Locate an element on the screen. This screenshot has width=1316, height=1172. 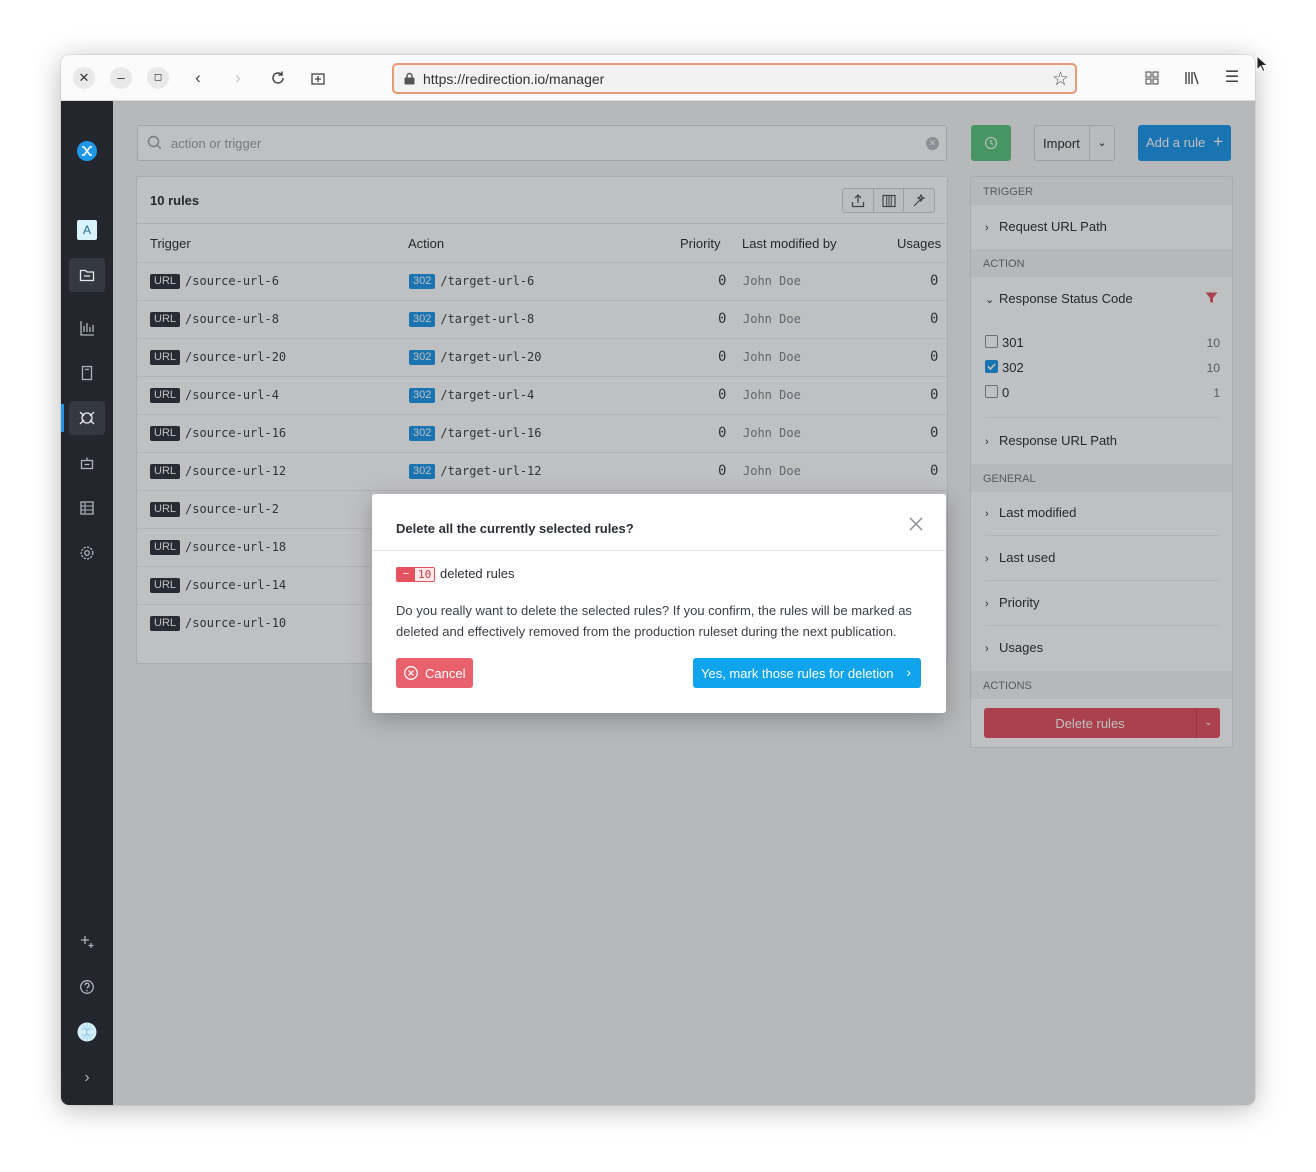
menu-icon: ☰ is located at coordinates (1232, 78).